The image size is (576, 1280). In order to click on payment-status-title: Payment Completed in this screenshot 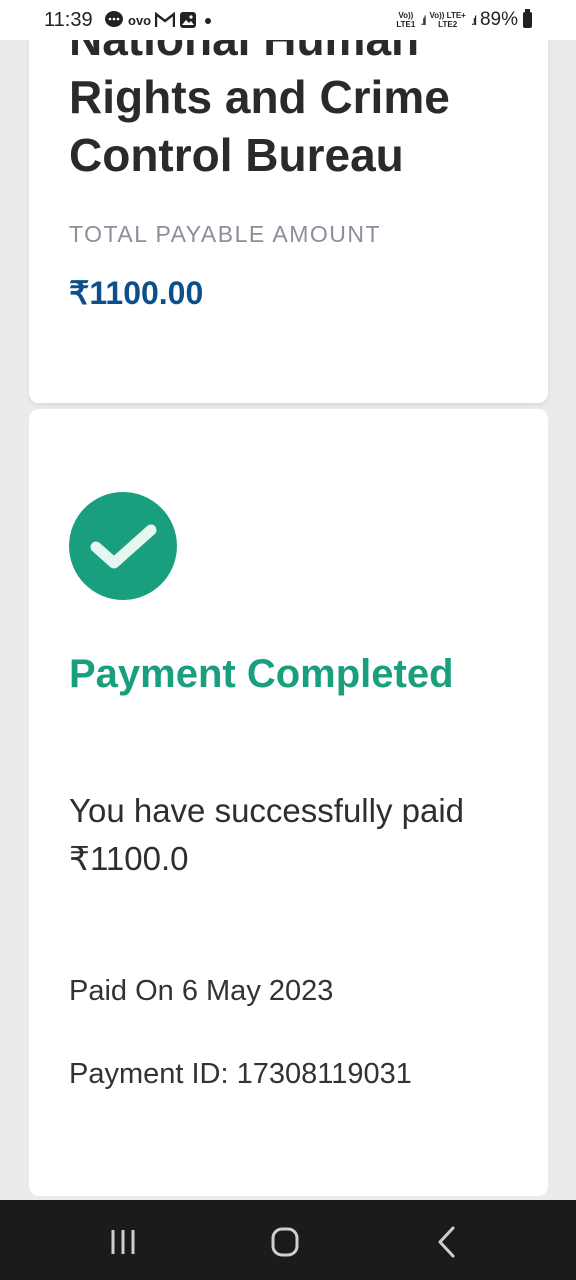, I will do `click(261, 674)`.